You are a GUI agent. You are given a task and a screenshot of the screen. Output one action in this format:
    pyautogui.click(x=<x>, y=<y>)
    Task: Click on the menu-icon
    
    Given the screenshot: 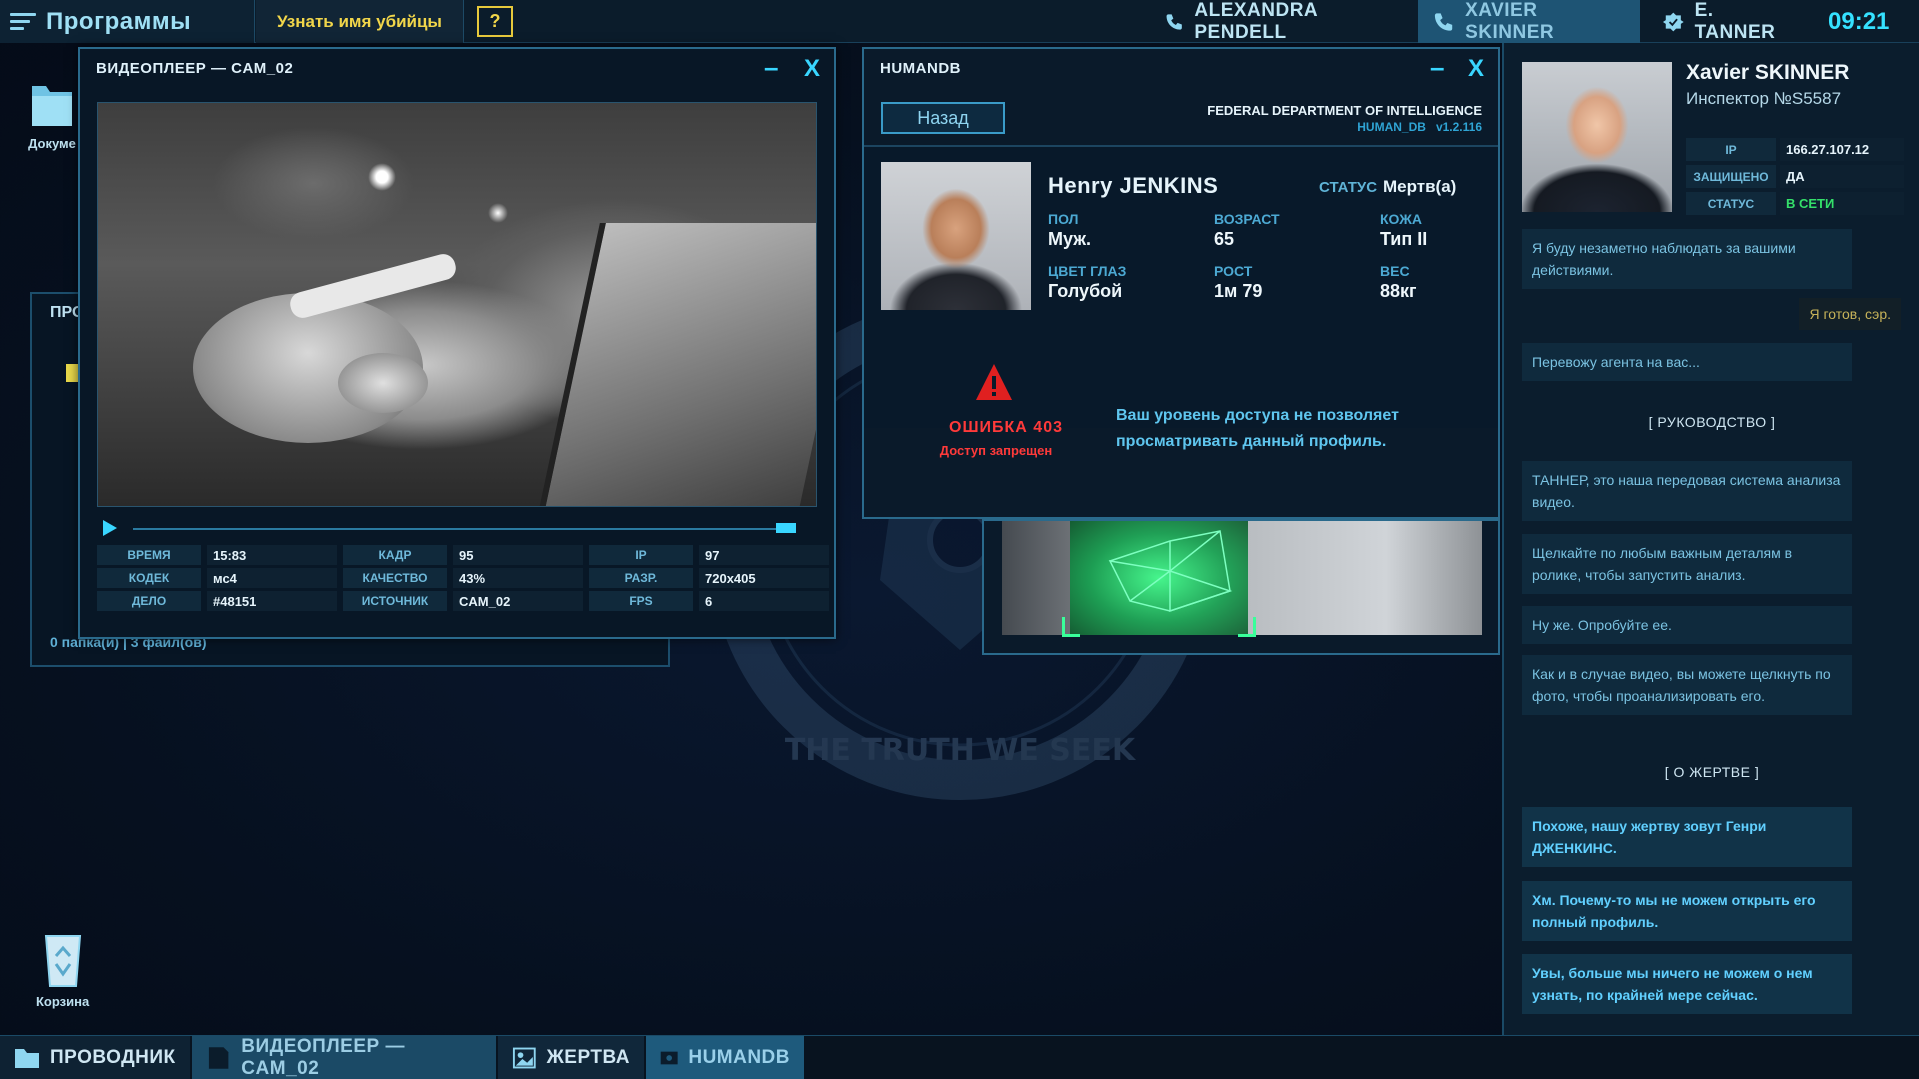 What is the action you would take?
    pyautogui.click(x=23, y=21)
    